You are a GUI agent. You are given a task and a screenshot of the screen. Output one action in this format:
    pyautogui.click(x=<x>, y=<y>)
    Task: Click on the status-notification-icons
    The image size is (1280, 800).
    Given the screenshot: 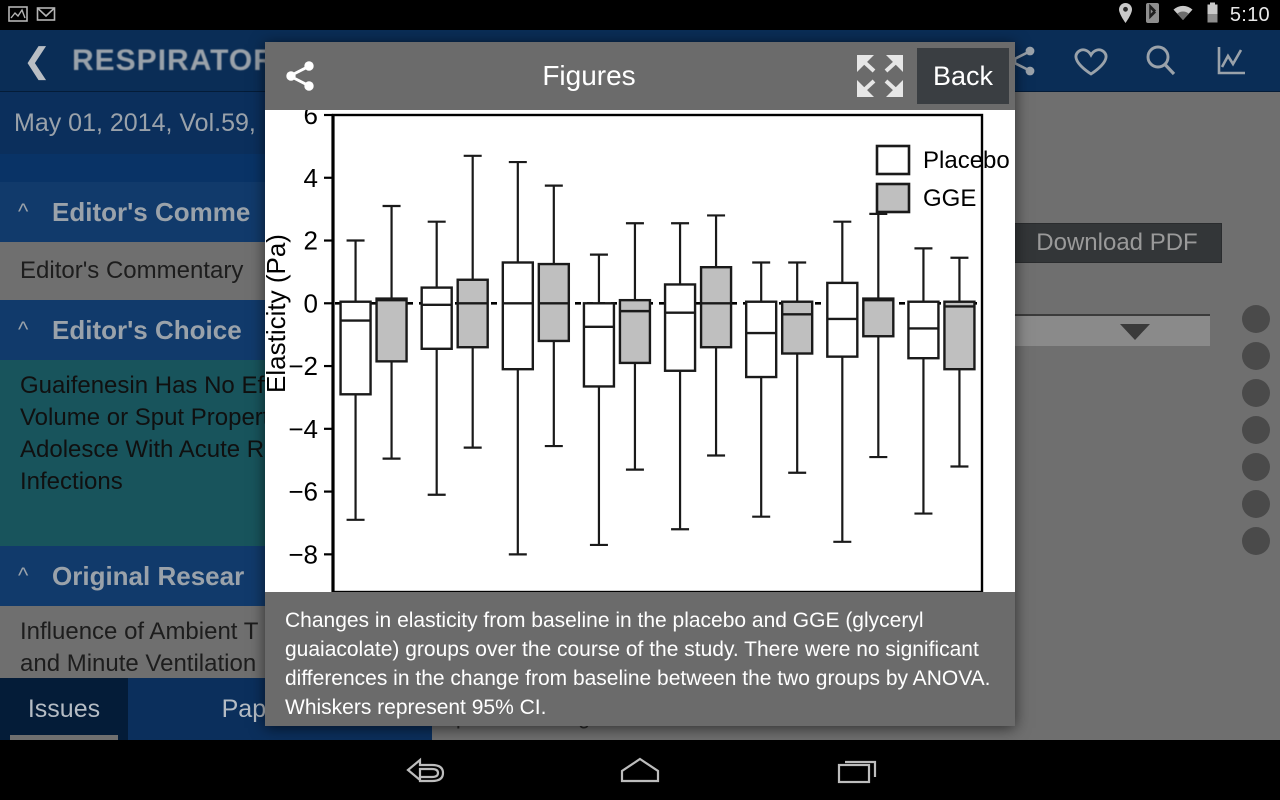 What is the action you would take?
    pyautogui.click(x=32, y=16)
    